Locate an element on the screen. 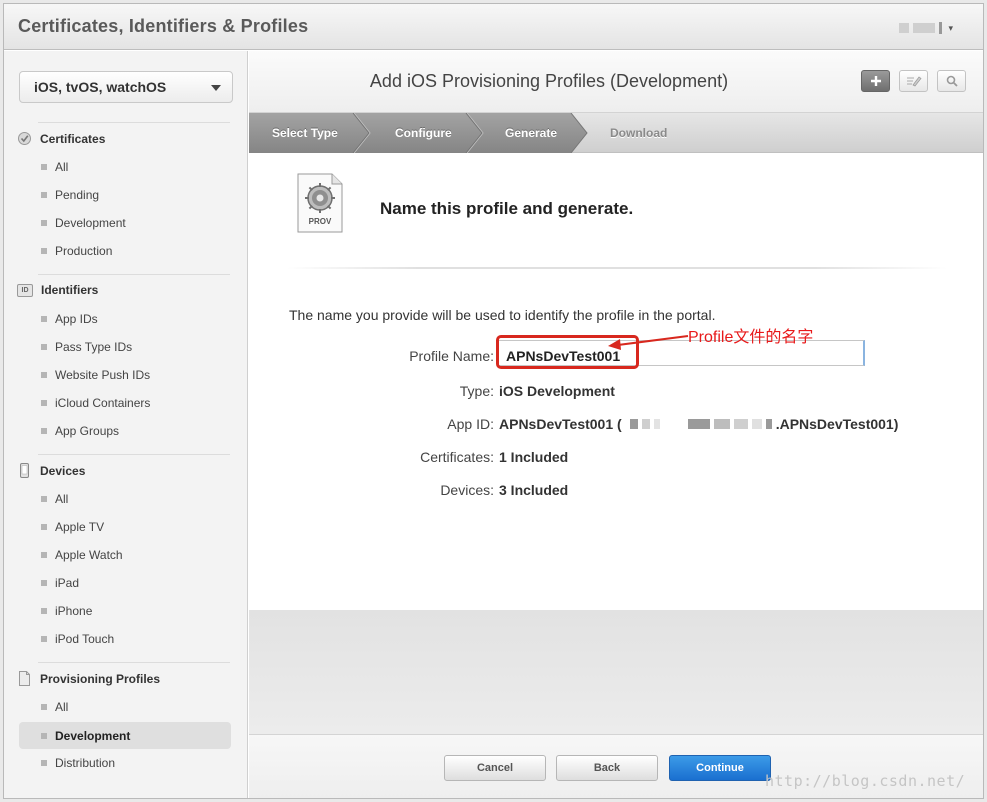 This screenshot has width=987, height=802. section-certificates: Certificates is located at coordinates (61, 138).